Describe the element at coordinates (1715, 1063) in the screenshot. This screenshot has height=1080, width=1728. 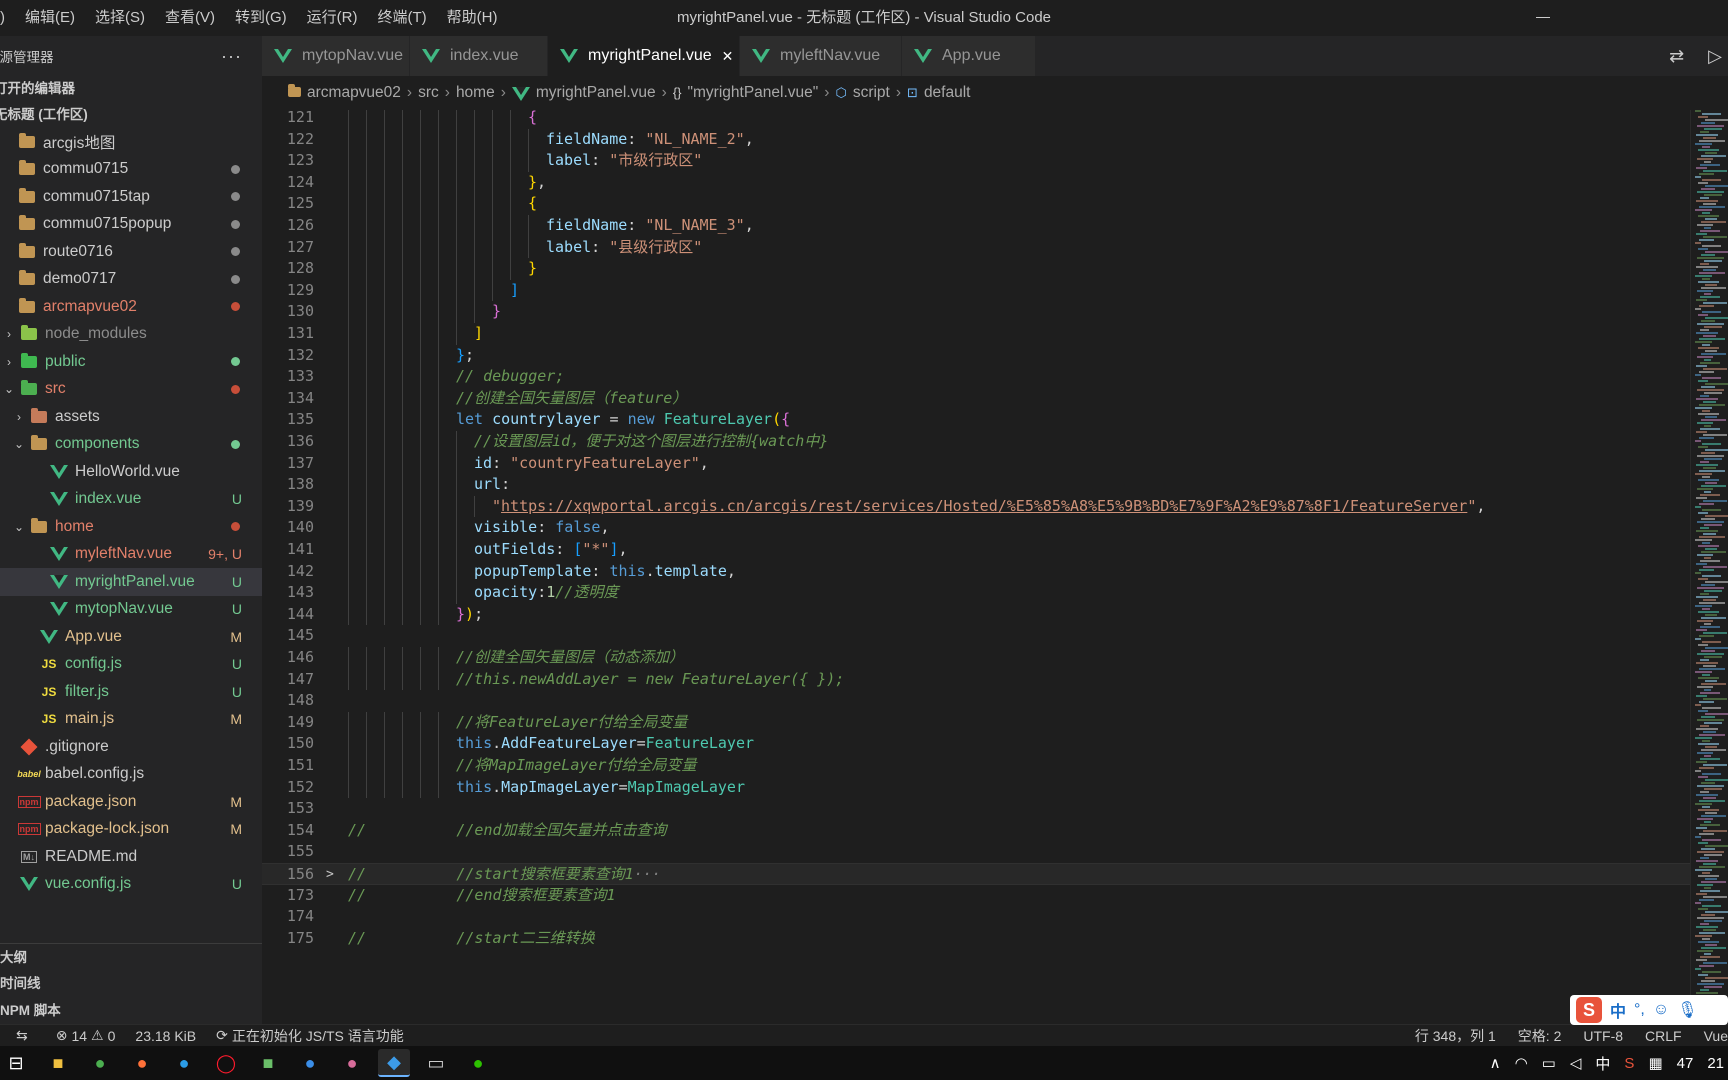
I see `clock: 21` at that location.